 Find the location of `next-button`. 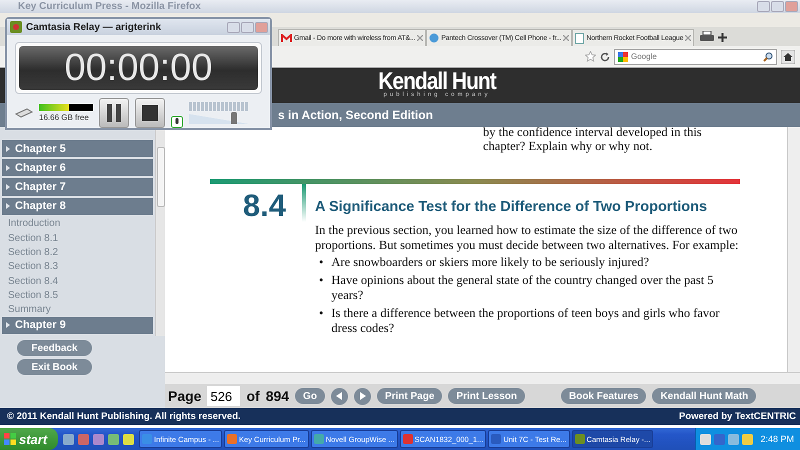

next-button is located at coordinates (362, 396).